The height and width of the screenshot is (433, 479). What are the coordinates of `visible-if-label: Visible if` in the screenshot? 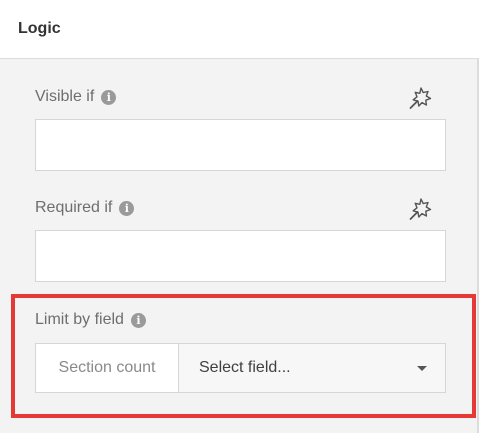 It's located at (65, 96).